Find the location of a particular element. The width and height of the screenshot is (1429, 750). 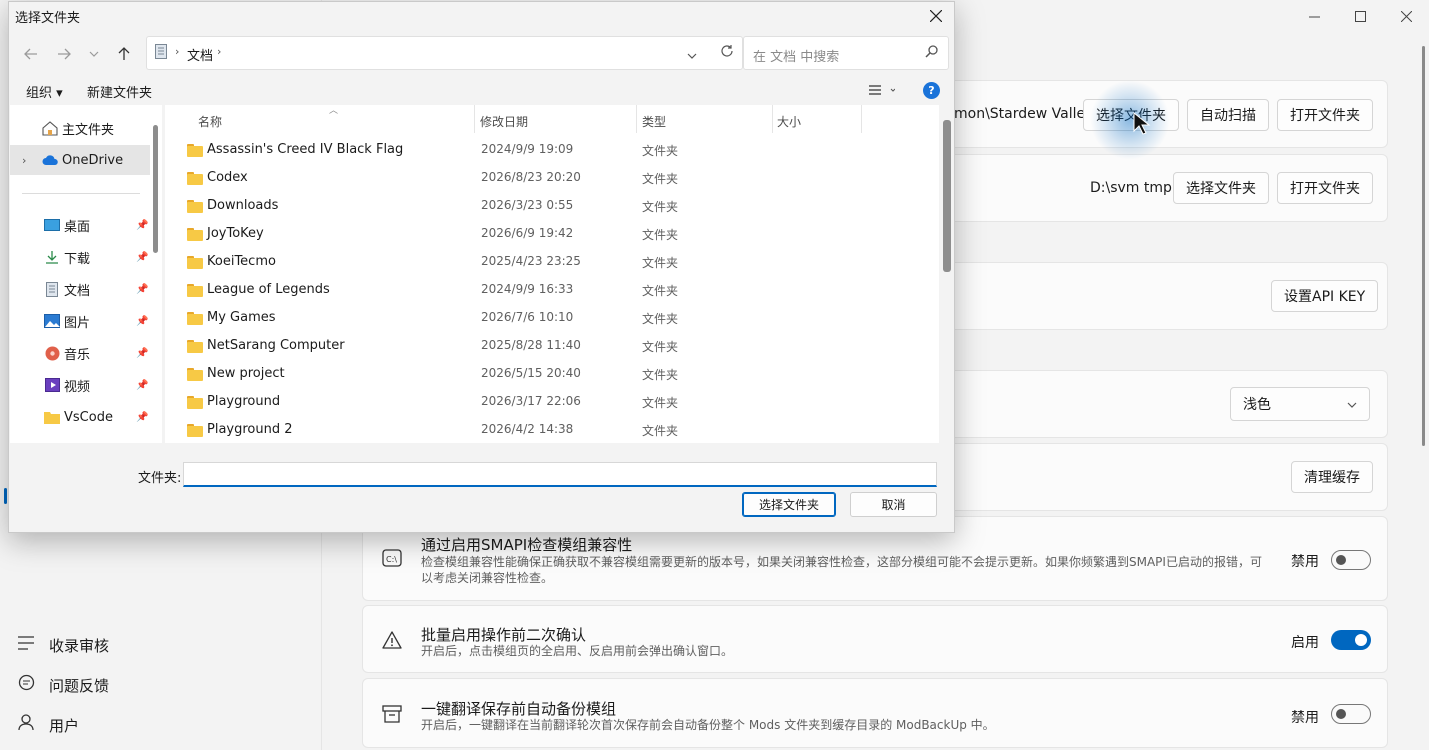

auto-backup-state-label: 禁用 is located at coordinates (1305, 718).